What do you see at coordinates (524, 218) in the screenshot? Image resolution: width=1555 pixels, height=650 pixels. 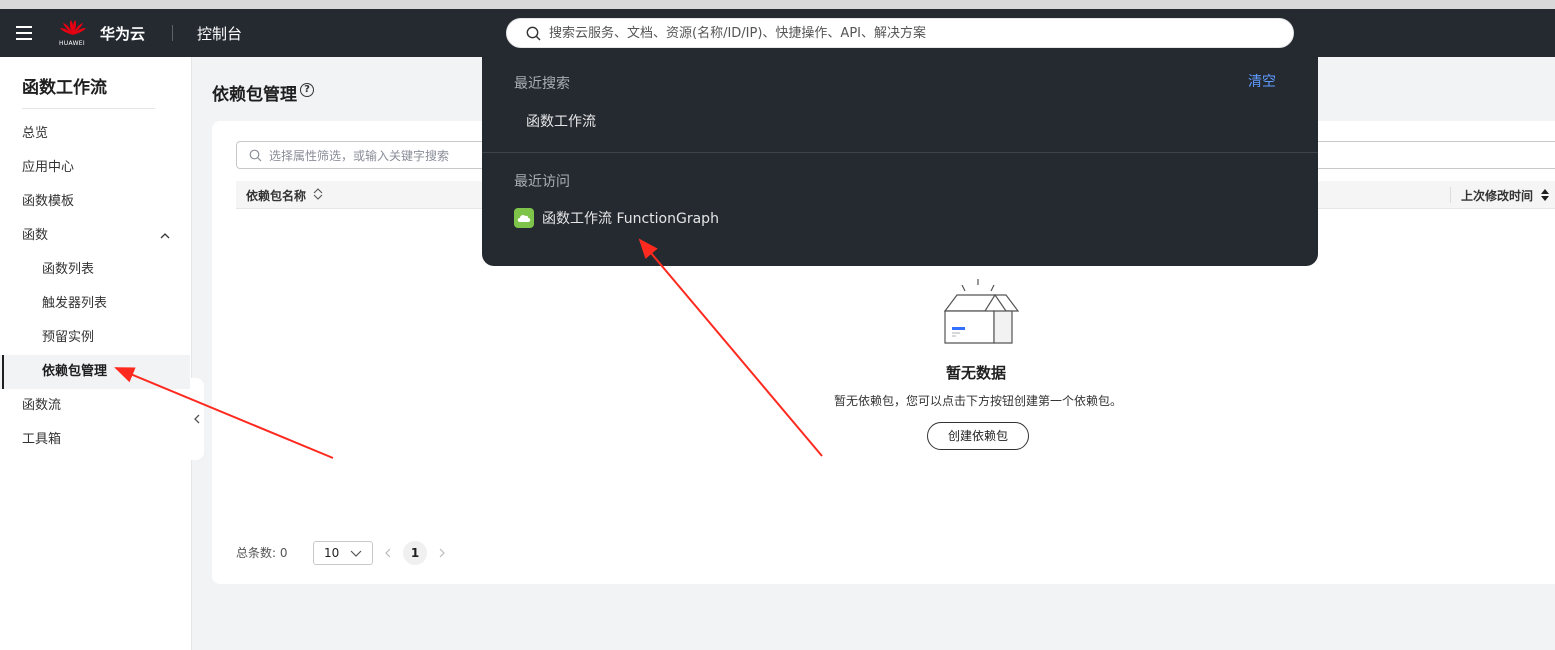 I see `functiongraph-service-icon` at bounding box center [524, 218].